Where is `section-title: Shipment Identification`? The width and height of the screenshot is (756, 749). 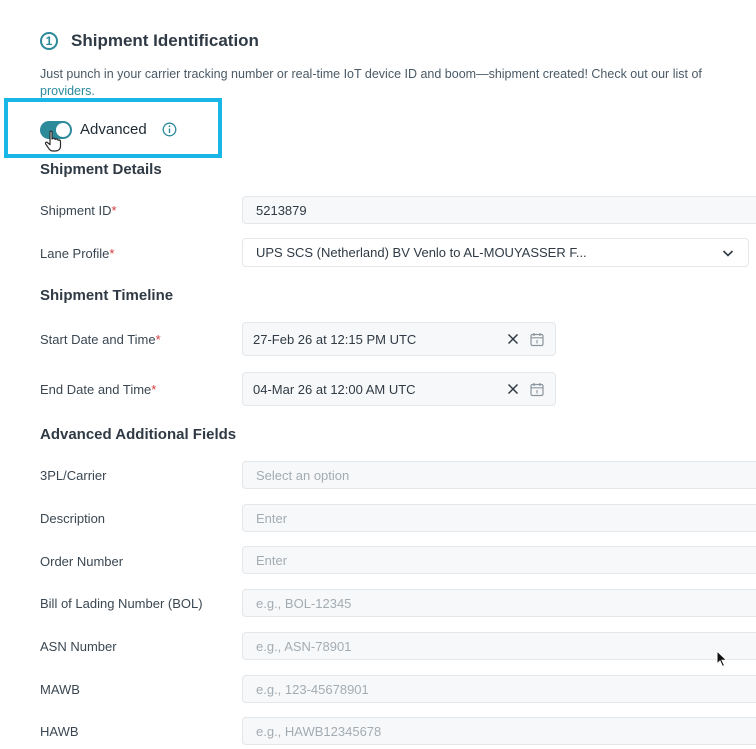
section-title: Shipment Identification is located at coordinates (165, 40).